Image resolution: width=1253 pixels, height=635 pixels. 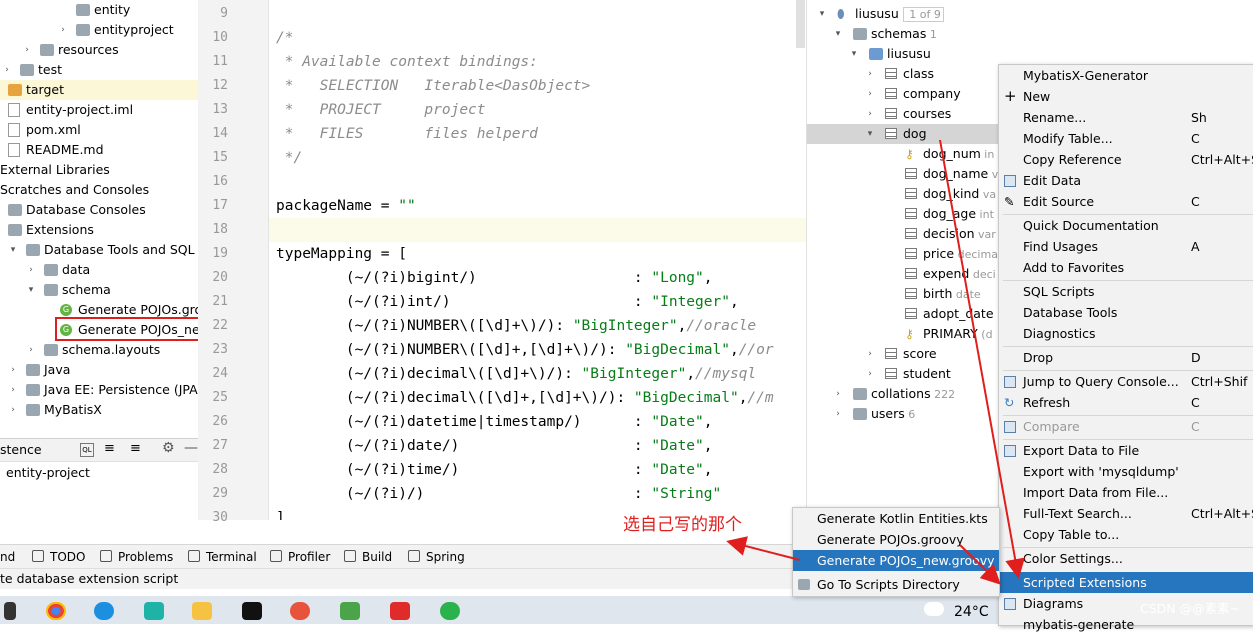 What do you see at coordinates (982, 359) in the screenshot?
I see `arrow-to-scripted` at bounding box center [982, 359].